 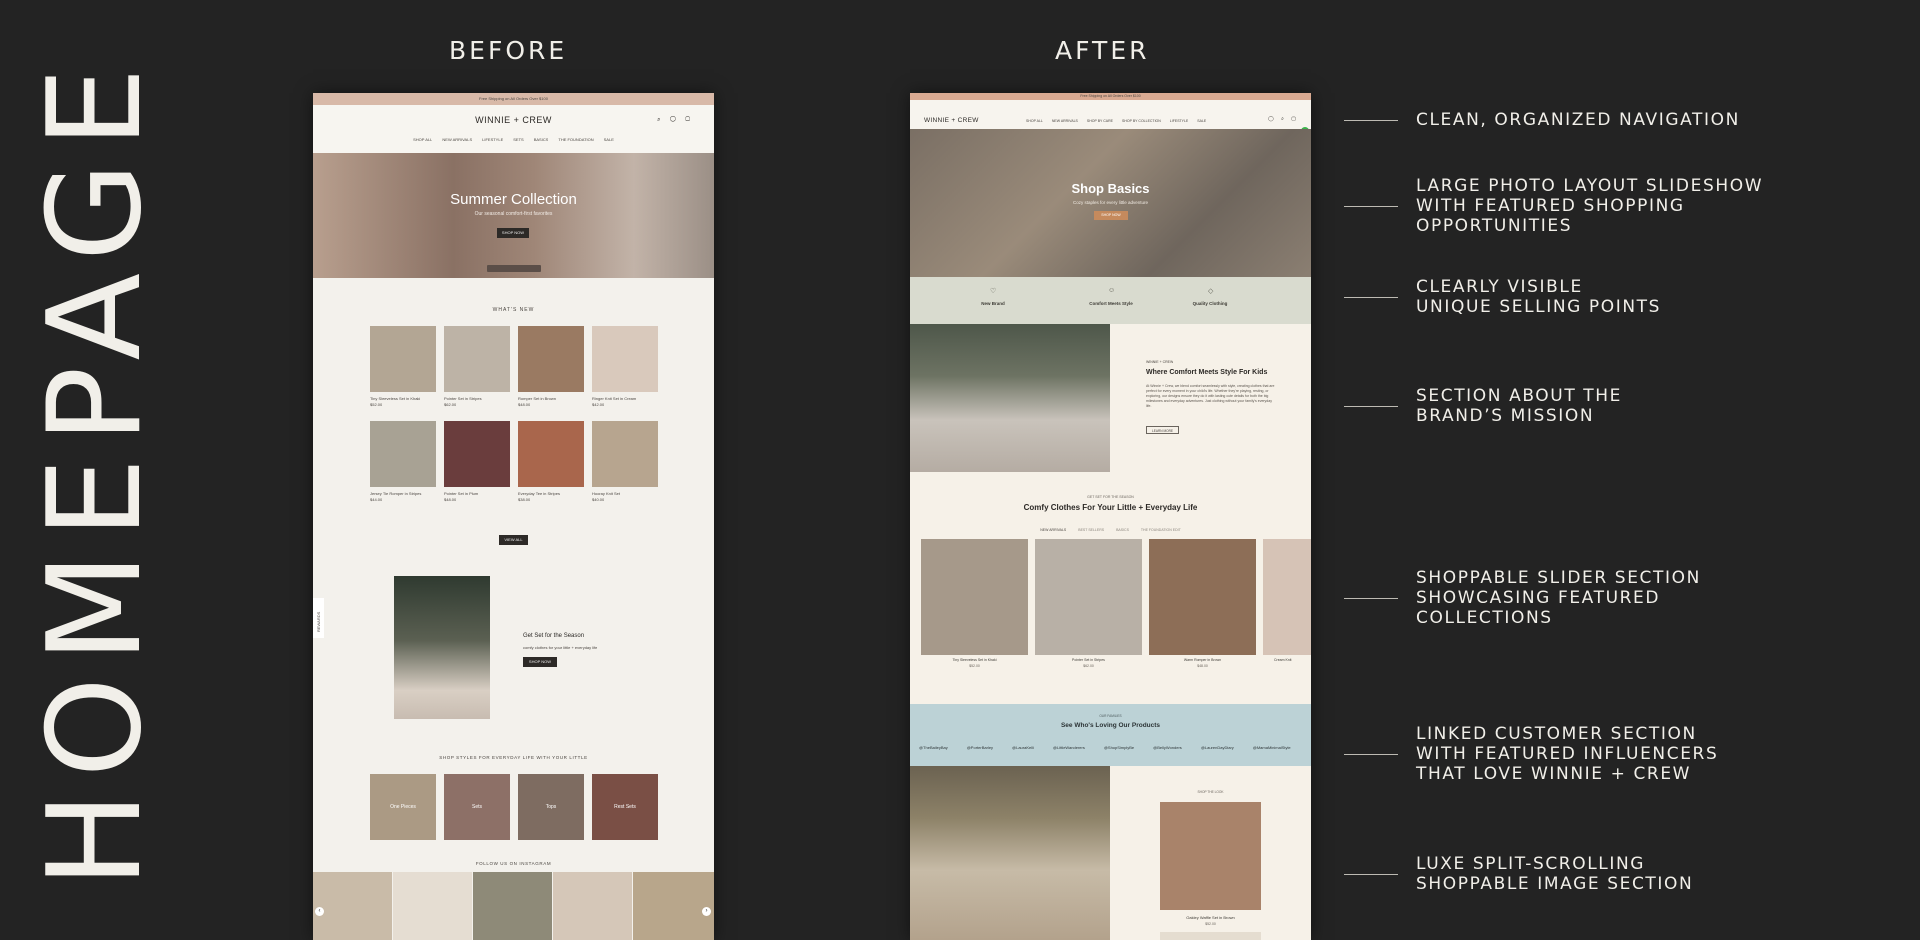 I want to click on slideshow-dots, so click(x=1111, y=275).